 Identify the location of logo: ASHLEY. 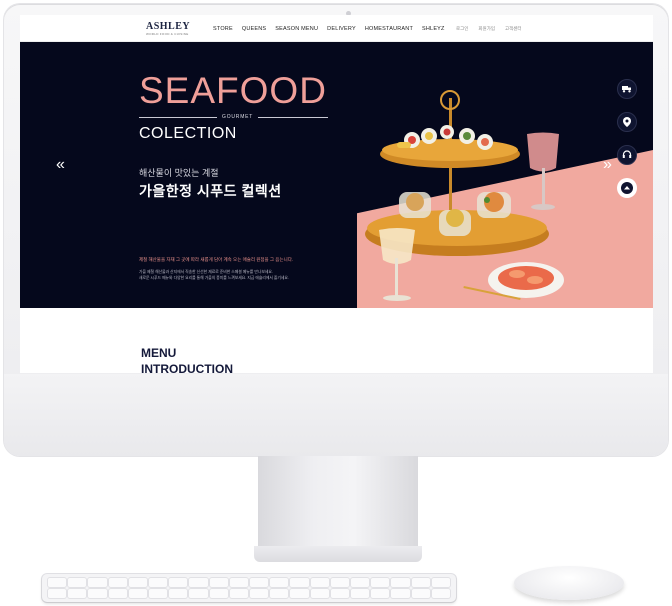
(168, 26).